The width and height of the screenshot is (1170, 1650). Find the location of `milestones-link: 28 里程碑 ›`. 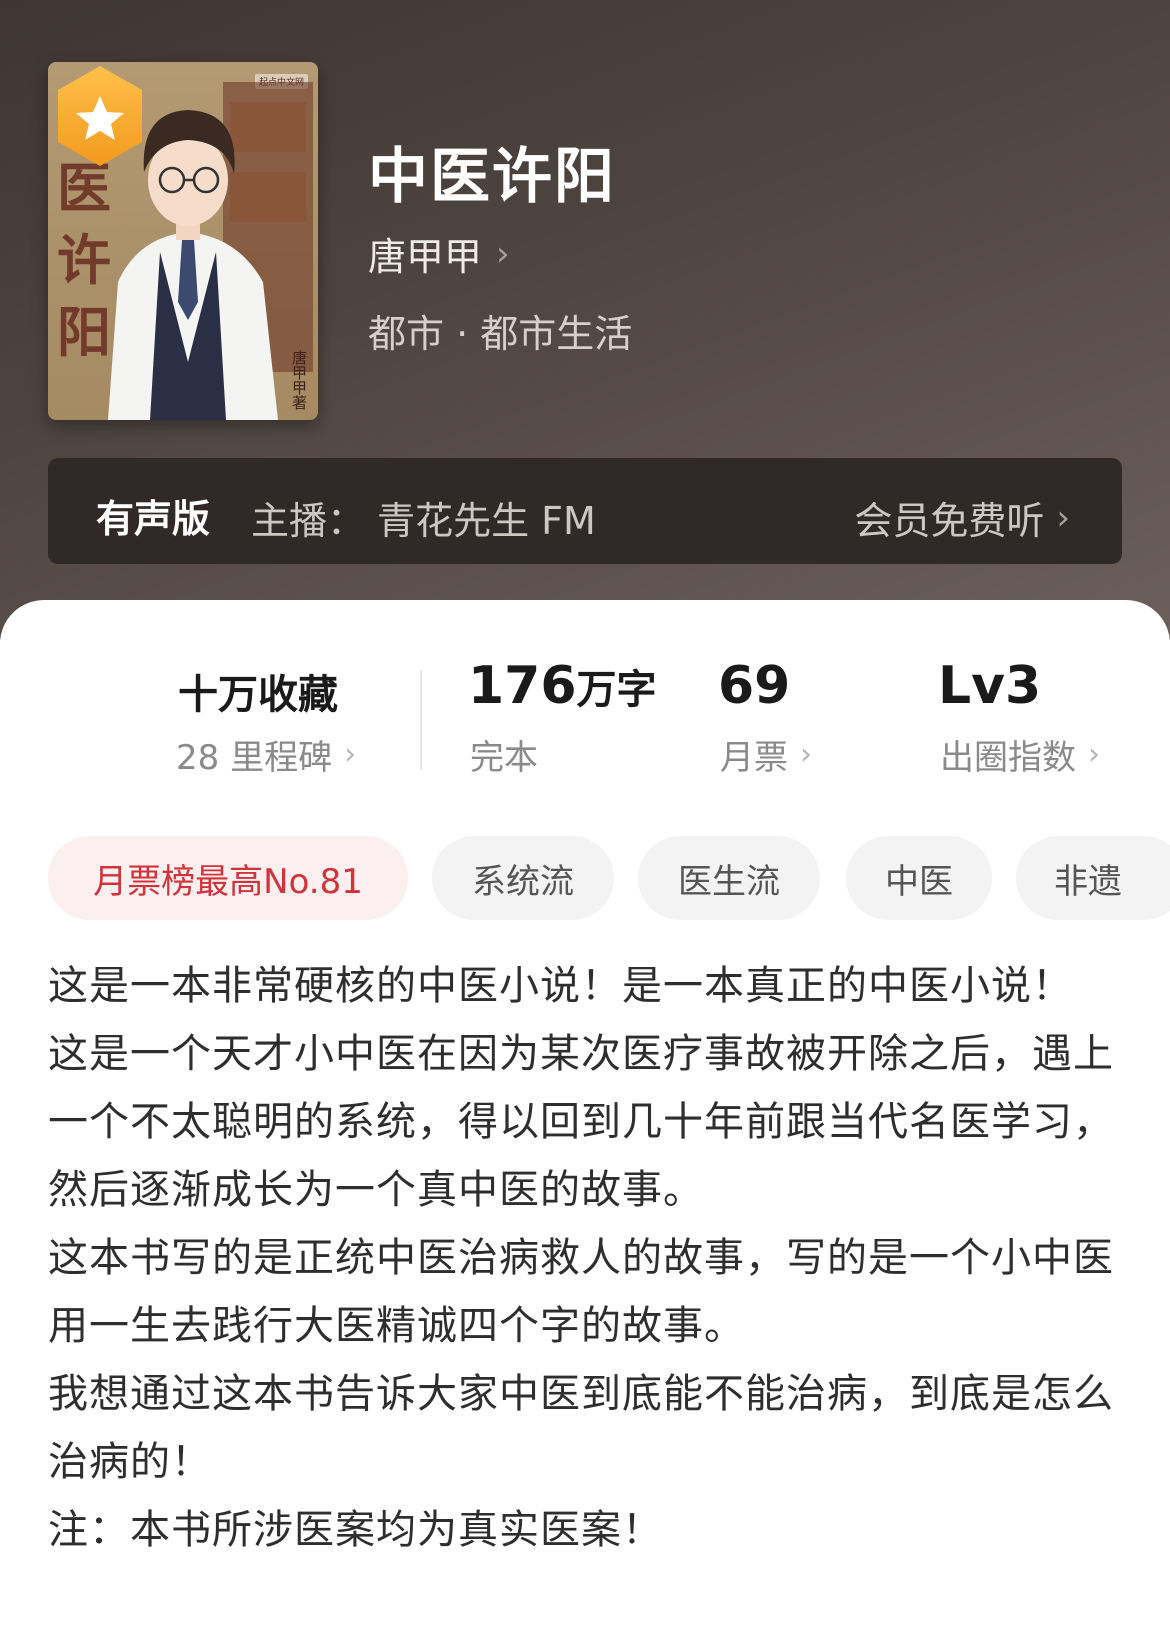

milestones-link: 28 里程碑 › is located at coordinates (266, 754).